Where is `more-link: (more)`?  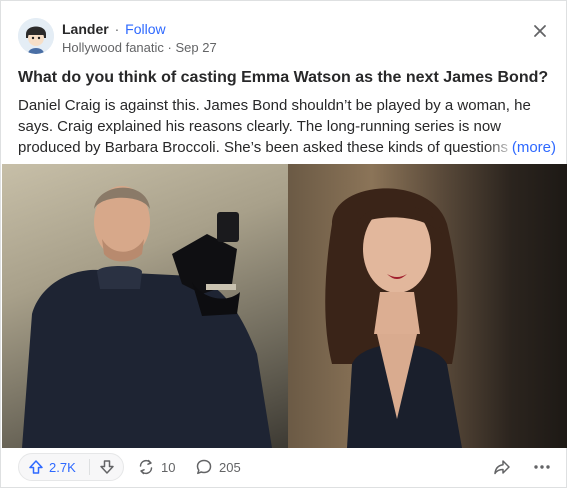
more-link: (more) is located at coordinates (531, 147).